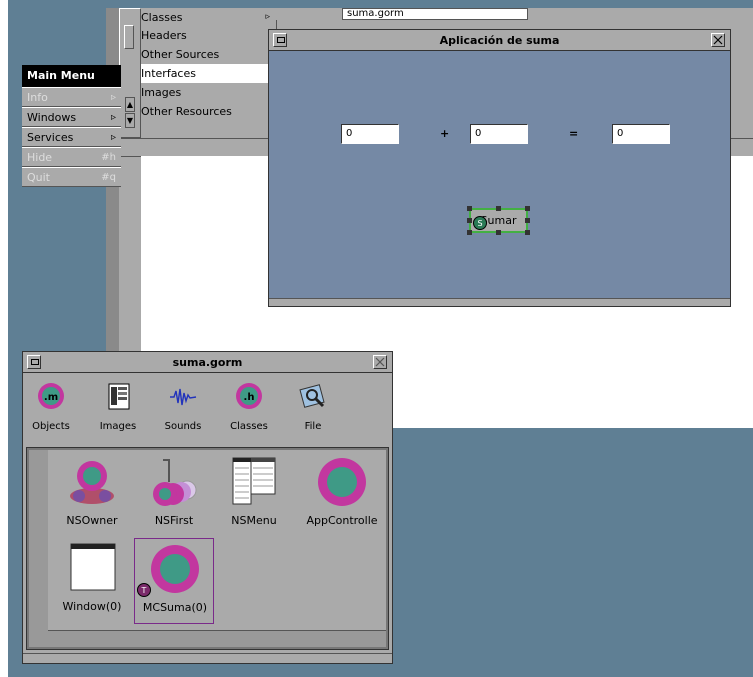  Describe the element at coordinates (38, 548) in the screenshot. I see `objects-vscroll` at that location.